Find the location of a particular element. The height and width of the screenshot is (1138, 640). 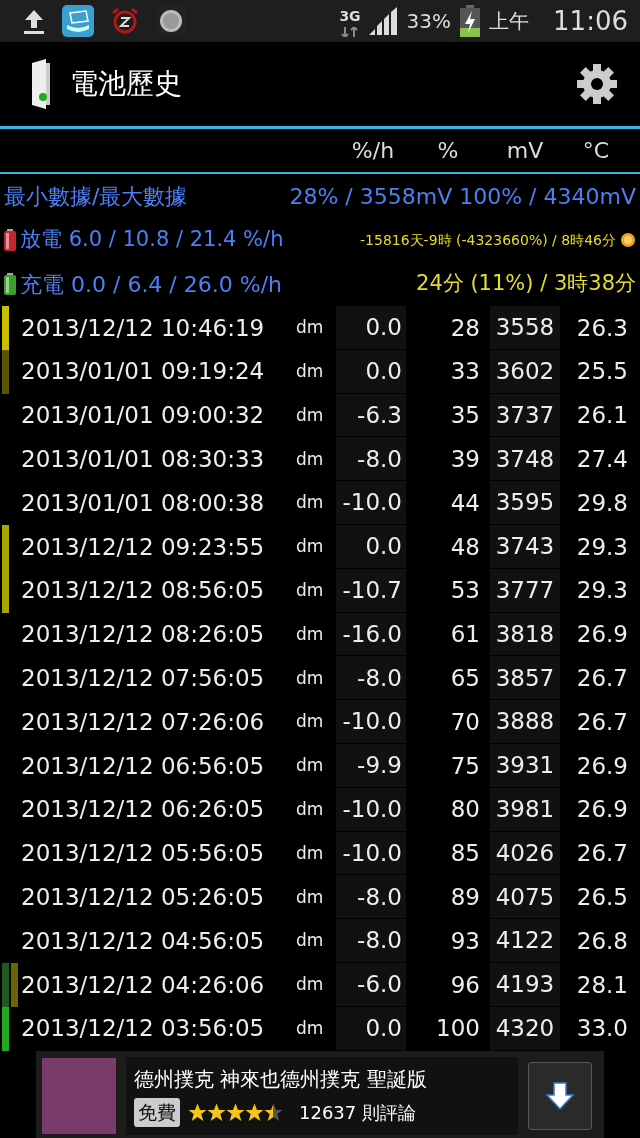

timestamp: 2013/12/12 06:56:05 is located at coordinates (143, 766).